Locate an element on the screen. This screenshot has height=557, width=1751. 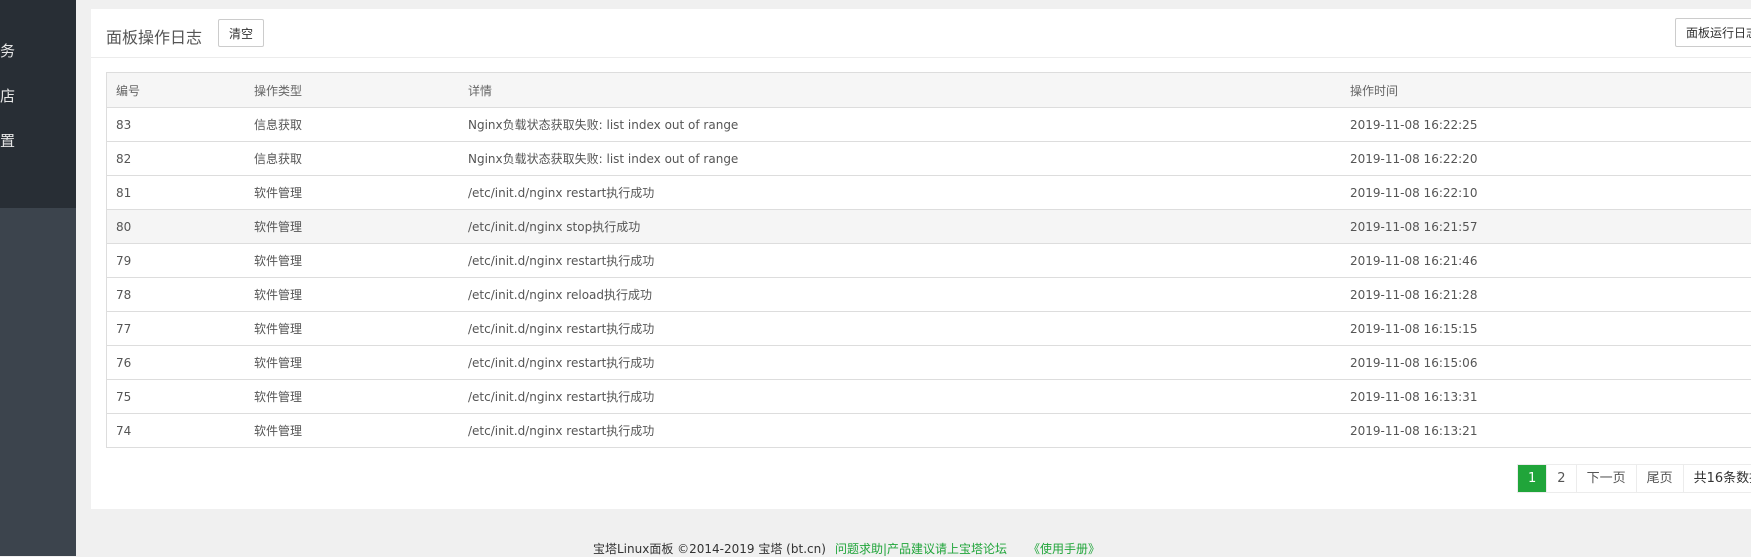
next-page-button: 下一页 is located at coordinates (1605, 478).